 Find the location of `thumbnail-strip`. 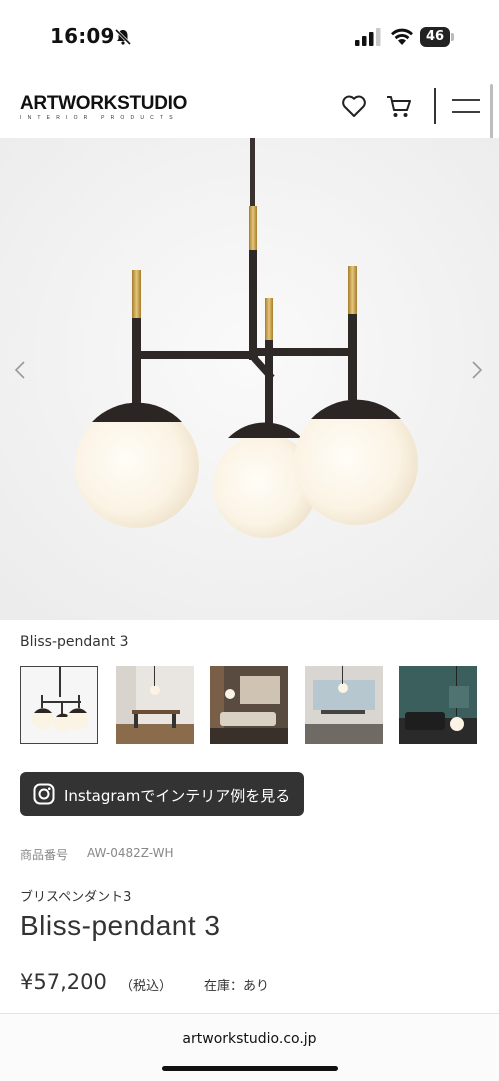

thumbnail-strip is located at coordinates (255, 706).